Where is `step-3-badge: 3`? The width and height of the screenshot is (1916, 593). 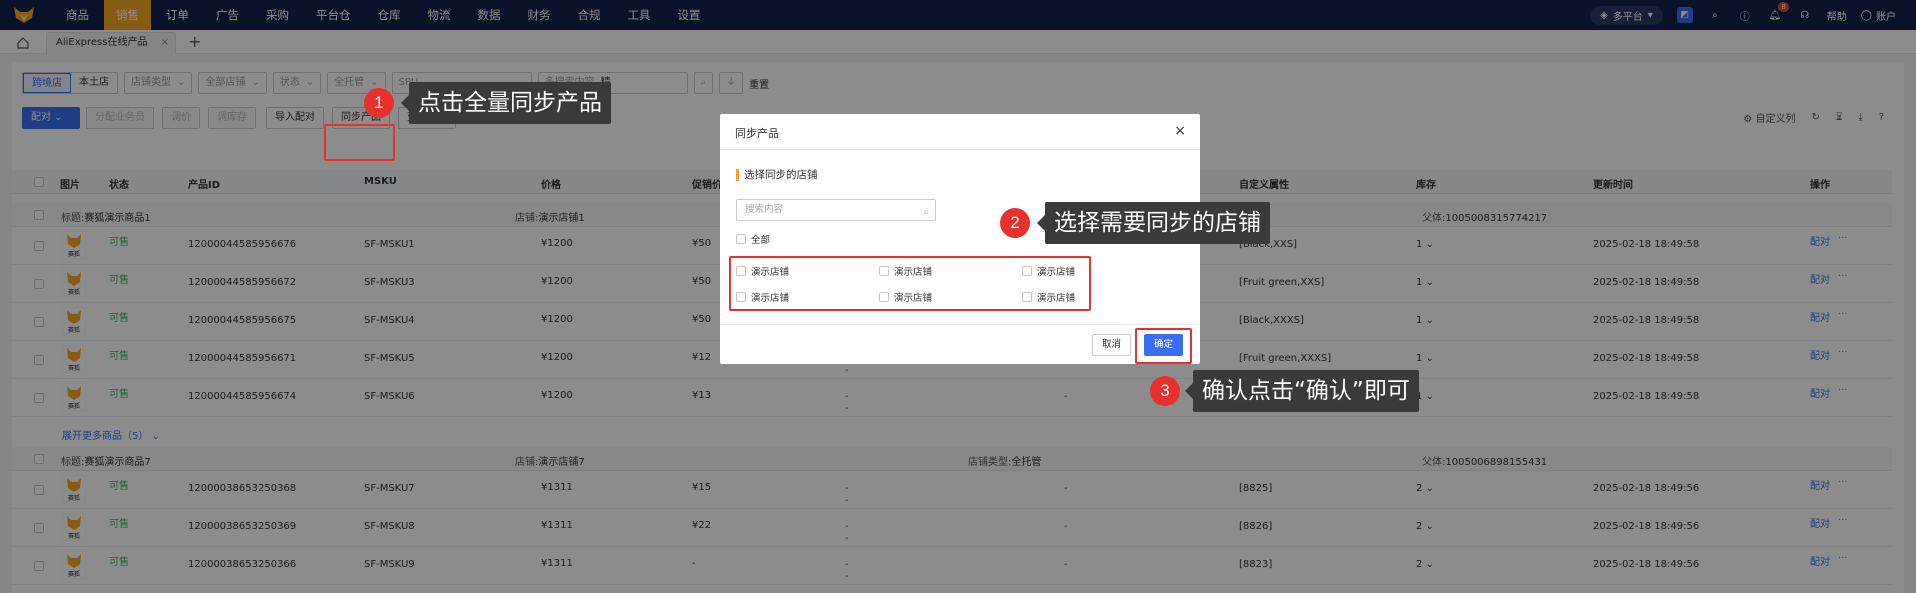
step-3-badge: 3 is located at coordinates (1165, 391).